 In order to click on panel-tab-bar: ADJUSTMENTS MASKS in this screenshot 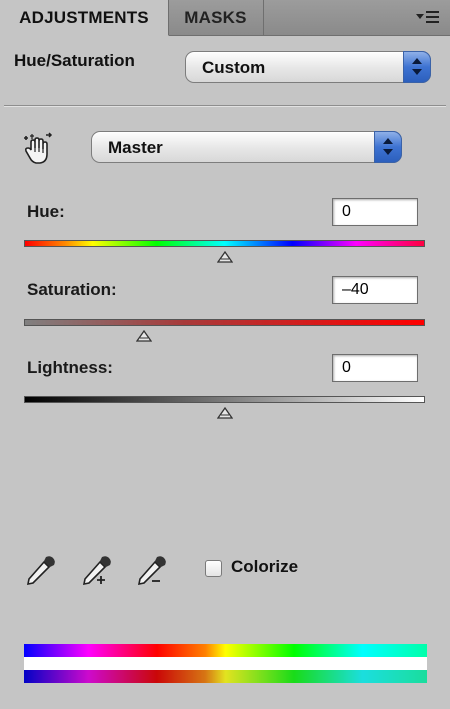, I will do `click(225, 18)`.